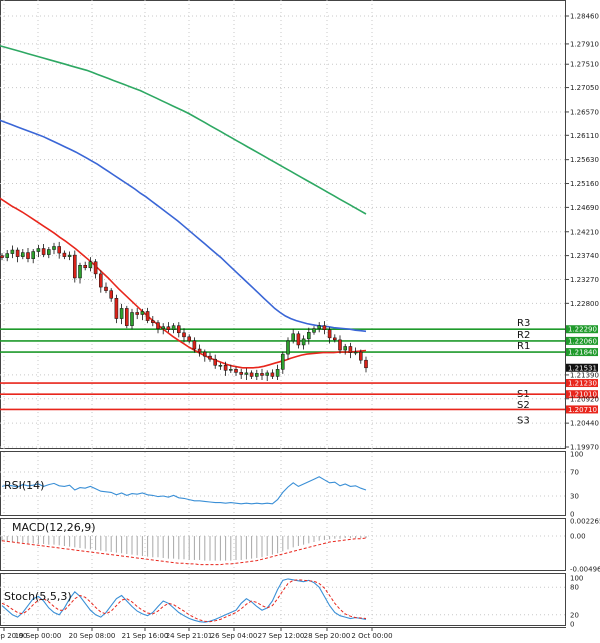  What do you see at coordinates (584, 44) in the screenshot?
I see `y-tick-label: 1.27910` at bounding box center [584, 44].